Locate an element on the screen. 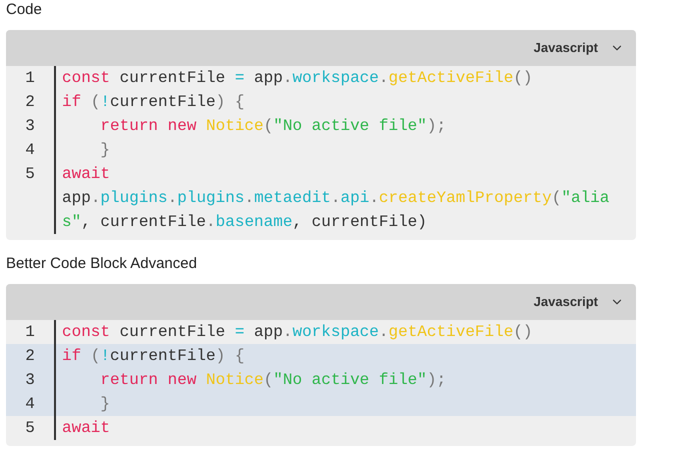 The width and height of the screenshot is (677, 450). section-heading: Code is located at coordinates (24, 10).